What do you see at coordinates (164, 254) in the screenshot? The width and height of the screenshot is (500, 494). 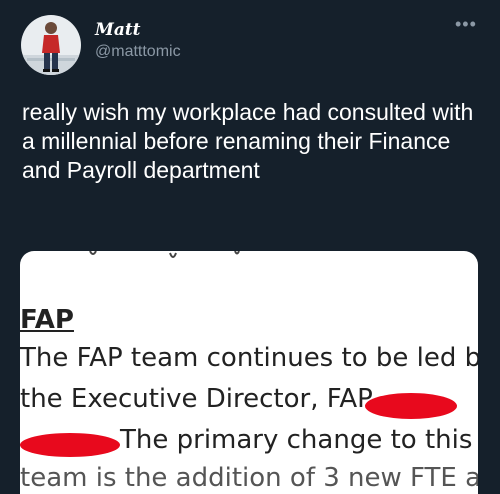 I see `cropped-text-fragment` at bounding box center [164, 254].